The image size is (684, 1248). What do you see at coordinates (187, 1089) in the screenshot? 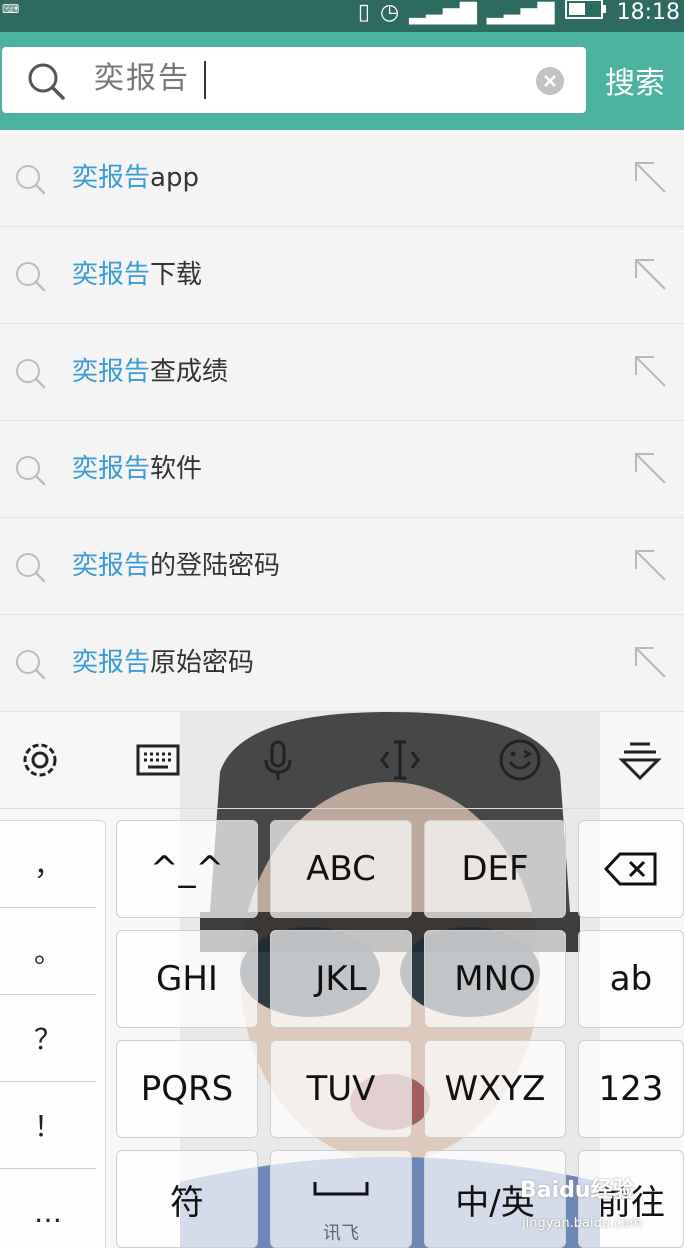
I see `key-pqrs: PQRS` at bounding box center [187, 1089].